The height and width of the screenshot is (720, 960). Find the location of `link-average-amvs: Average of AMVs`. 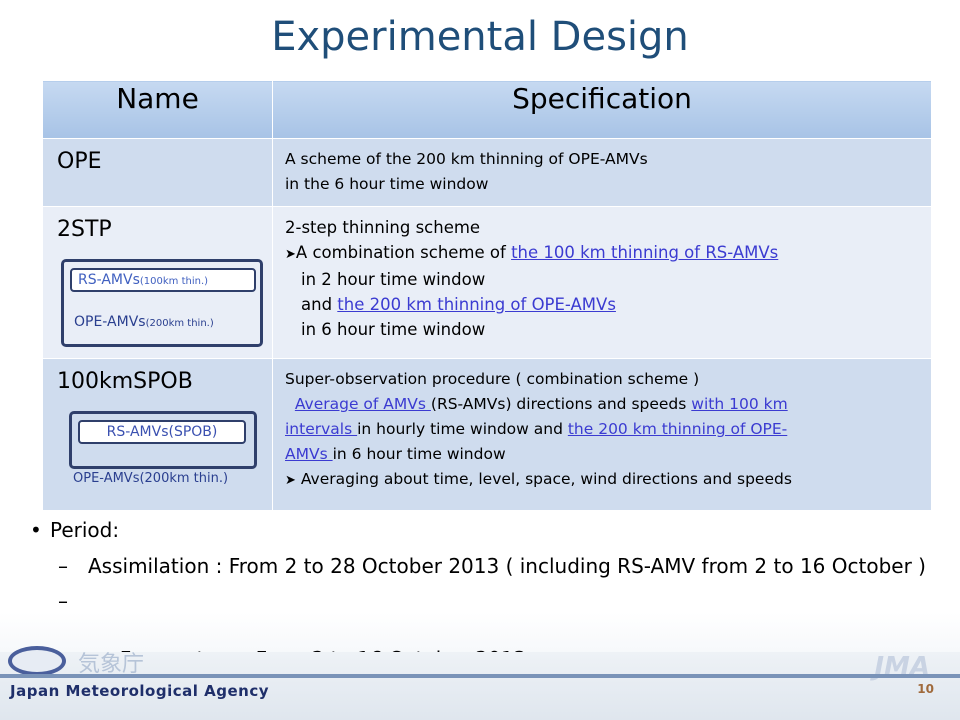

link-average-amvs: Average of AMVs is located at coordinates (363, 404).